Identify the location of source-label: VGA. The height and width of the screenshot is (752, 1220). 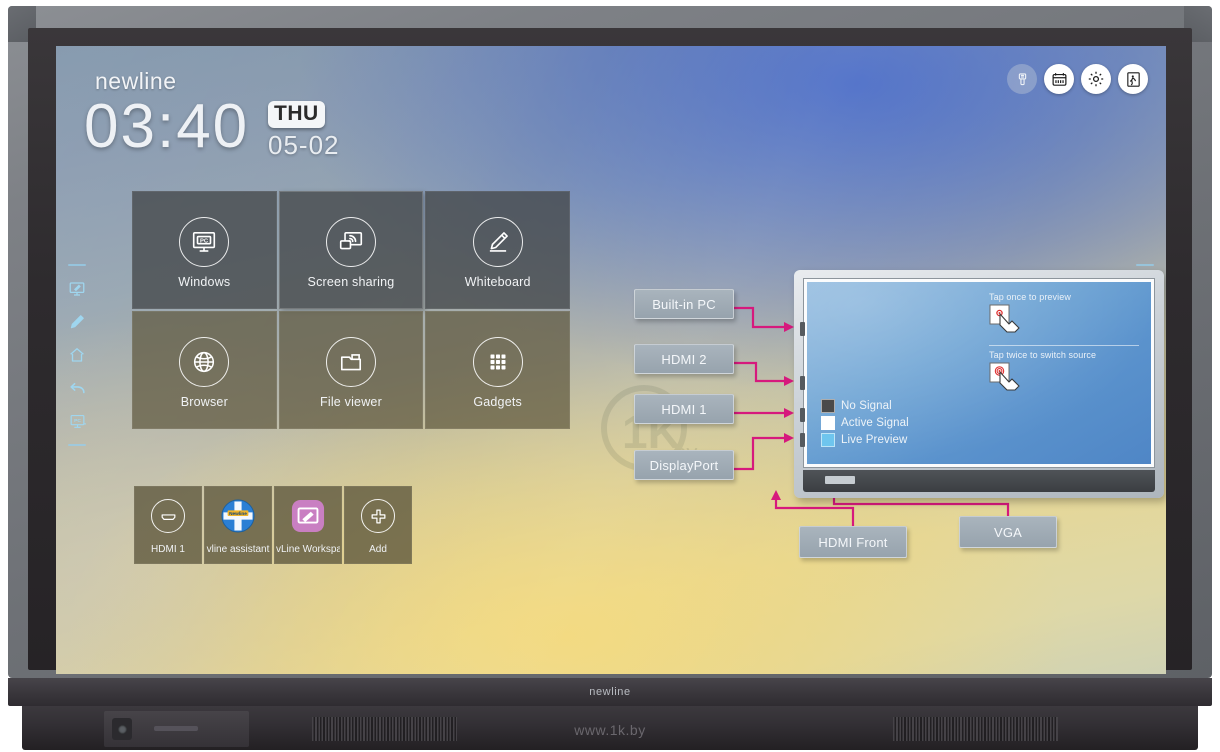
(1008, 532).